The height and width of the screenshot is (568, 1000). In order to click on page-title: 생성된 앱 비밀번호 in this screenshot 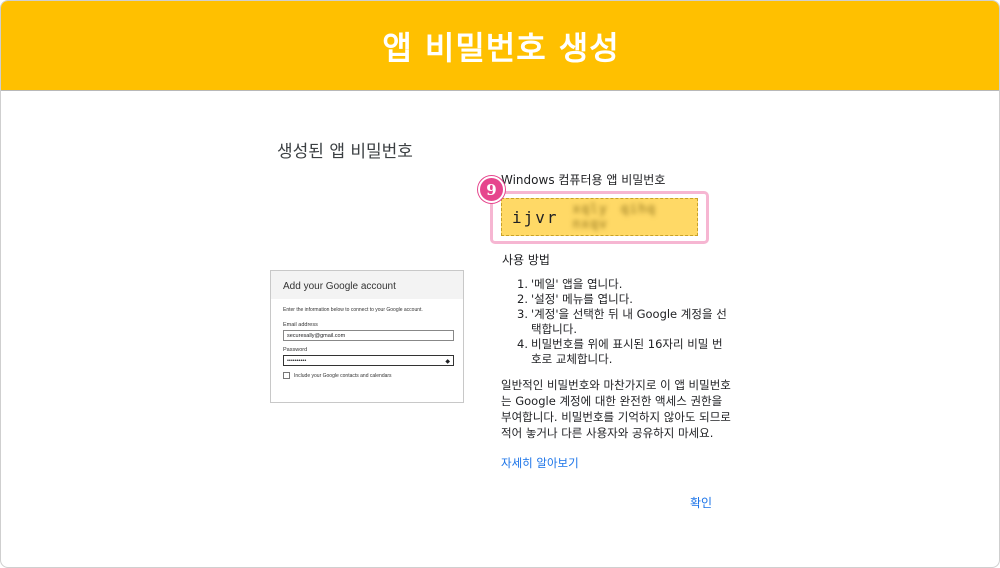, I will do `click(345, 152)`.